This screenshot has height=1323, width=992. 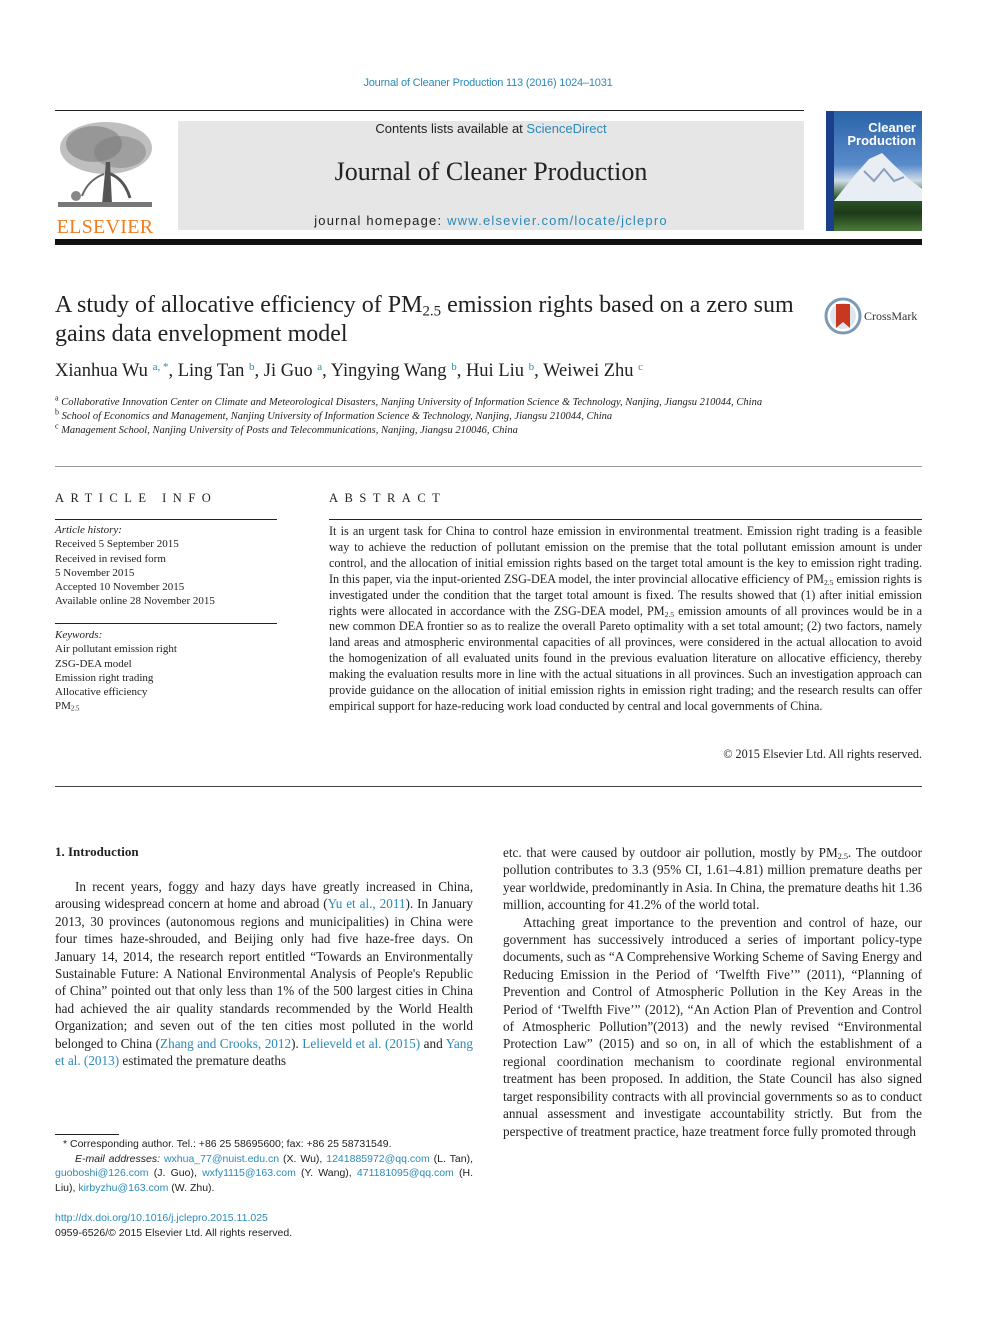 What do you see at coordinates (221, 1159) in the screenshot?
I see `email-link: wxhua_77@nuist.edu.cn` at bounding box center [221, 1159].